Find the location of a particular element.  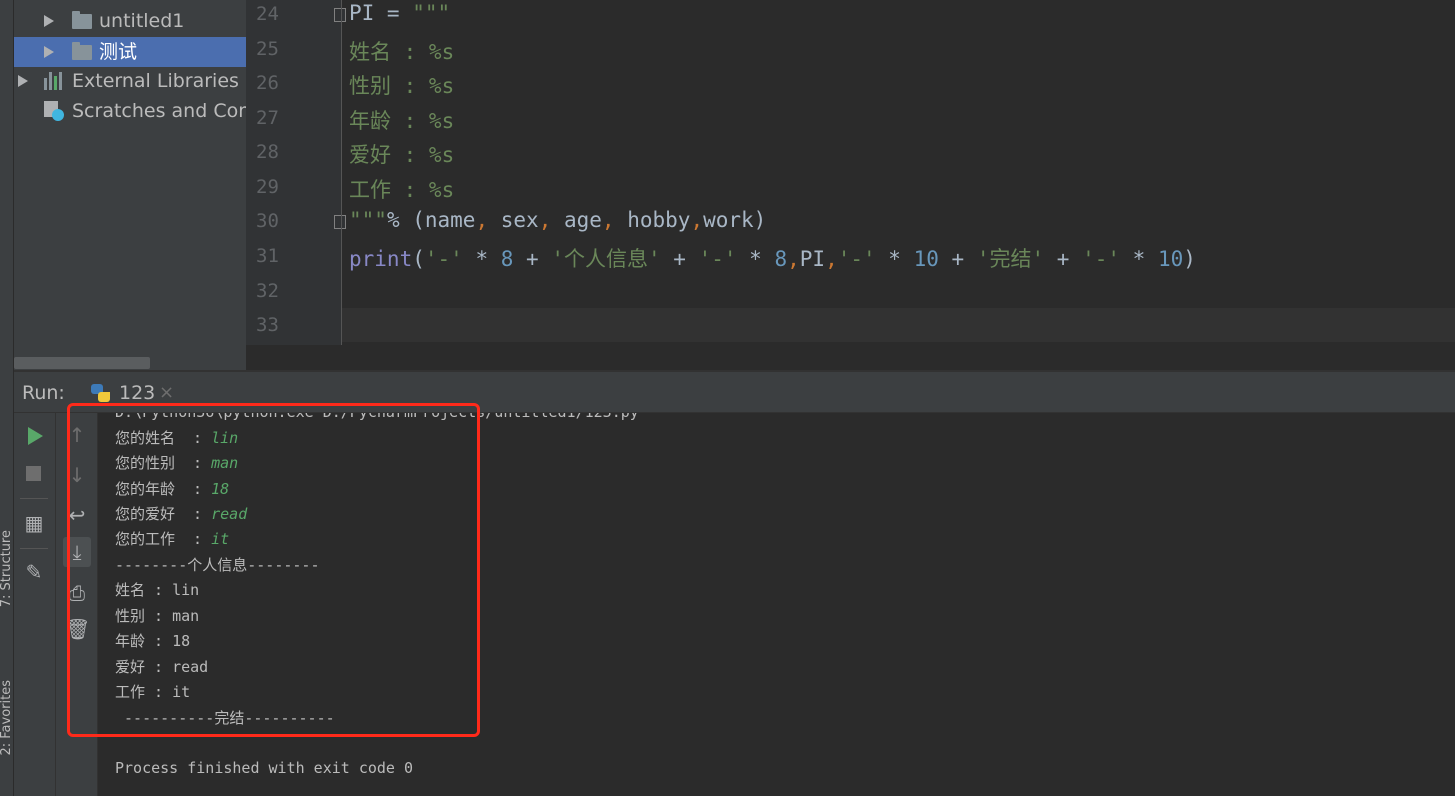

pin-icon: ✎ is located at coordinates (34, 572).